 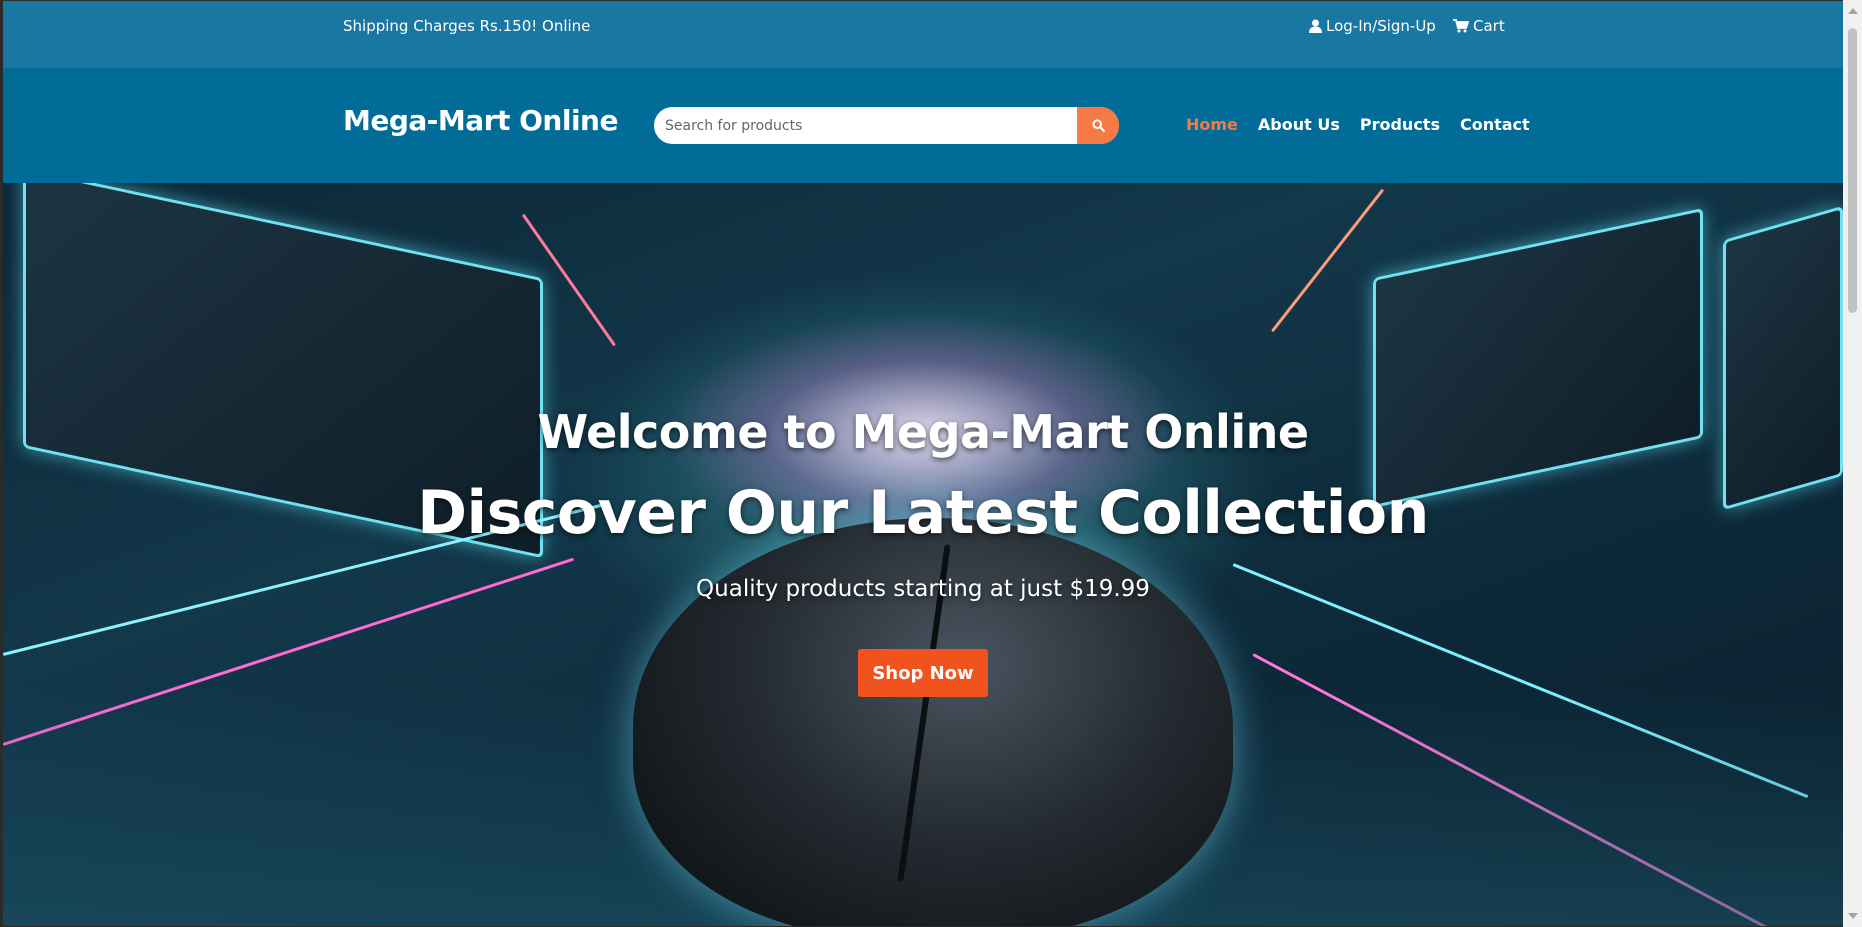 What do you see at coordinates (923, 432) in the screenshot?
I see `hero-welcome-heading: Welcome to Mega-Mart Online` at bounding box center [923, 432].